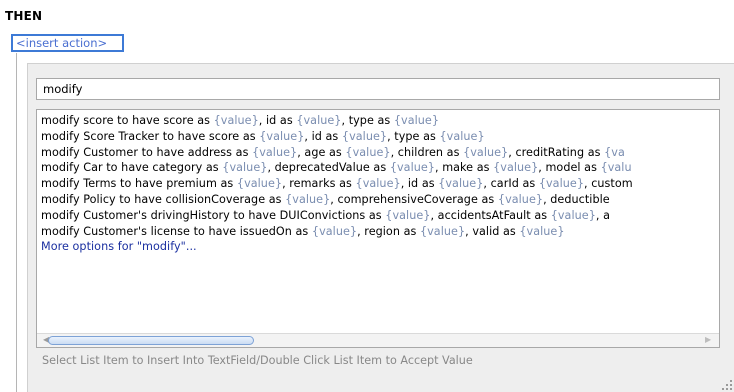  I want to click on item-text: , remarks as, so click(319, 184).